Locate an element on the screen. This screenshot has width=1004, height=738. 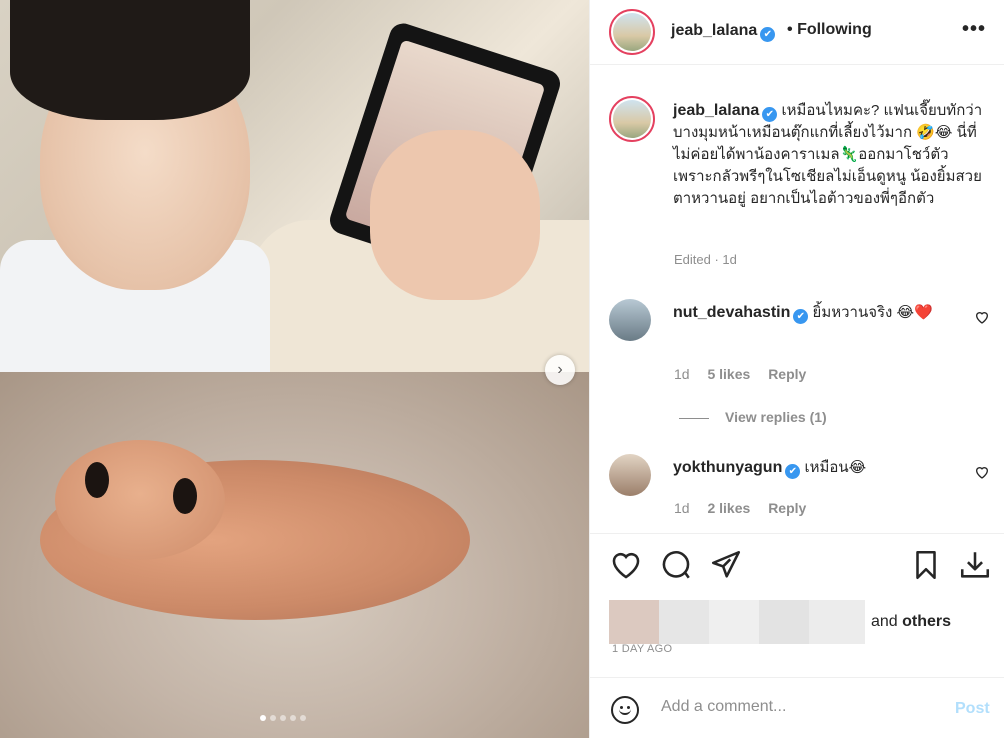
edited-label: Edited · 1d is located at coordinates (705, 259).